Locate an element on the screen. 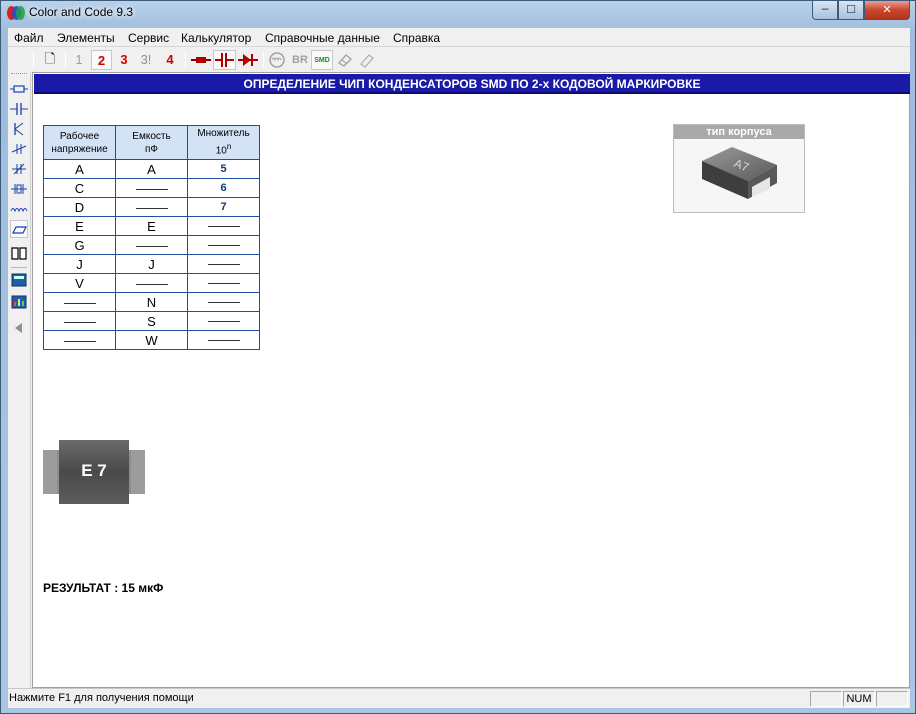  table-row: G is located at coordinates (151, 245).